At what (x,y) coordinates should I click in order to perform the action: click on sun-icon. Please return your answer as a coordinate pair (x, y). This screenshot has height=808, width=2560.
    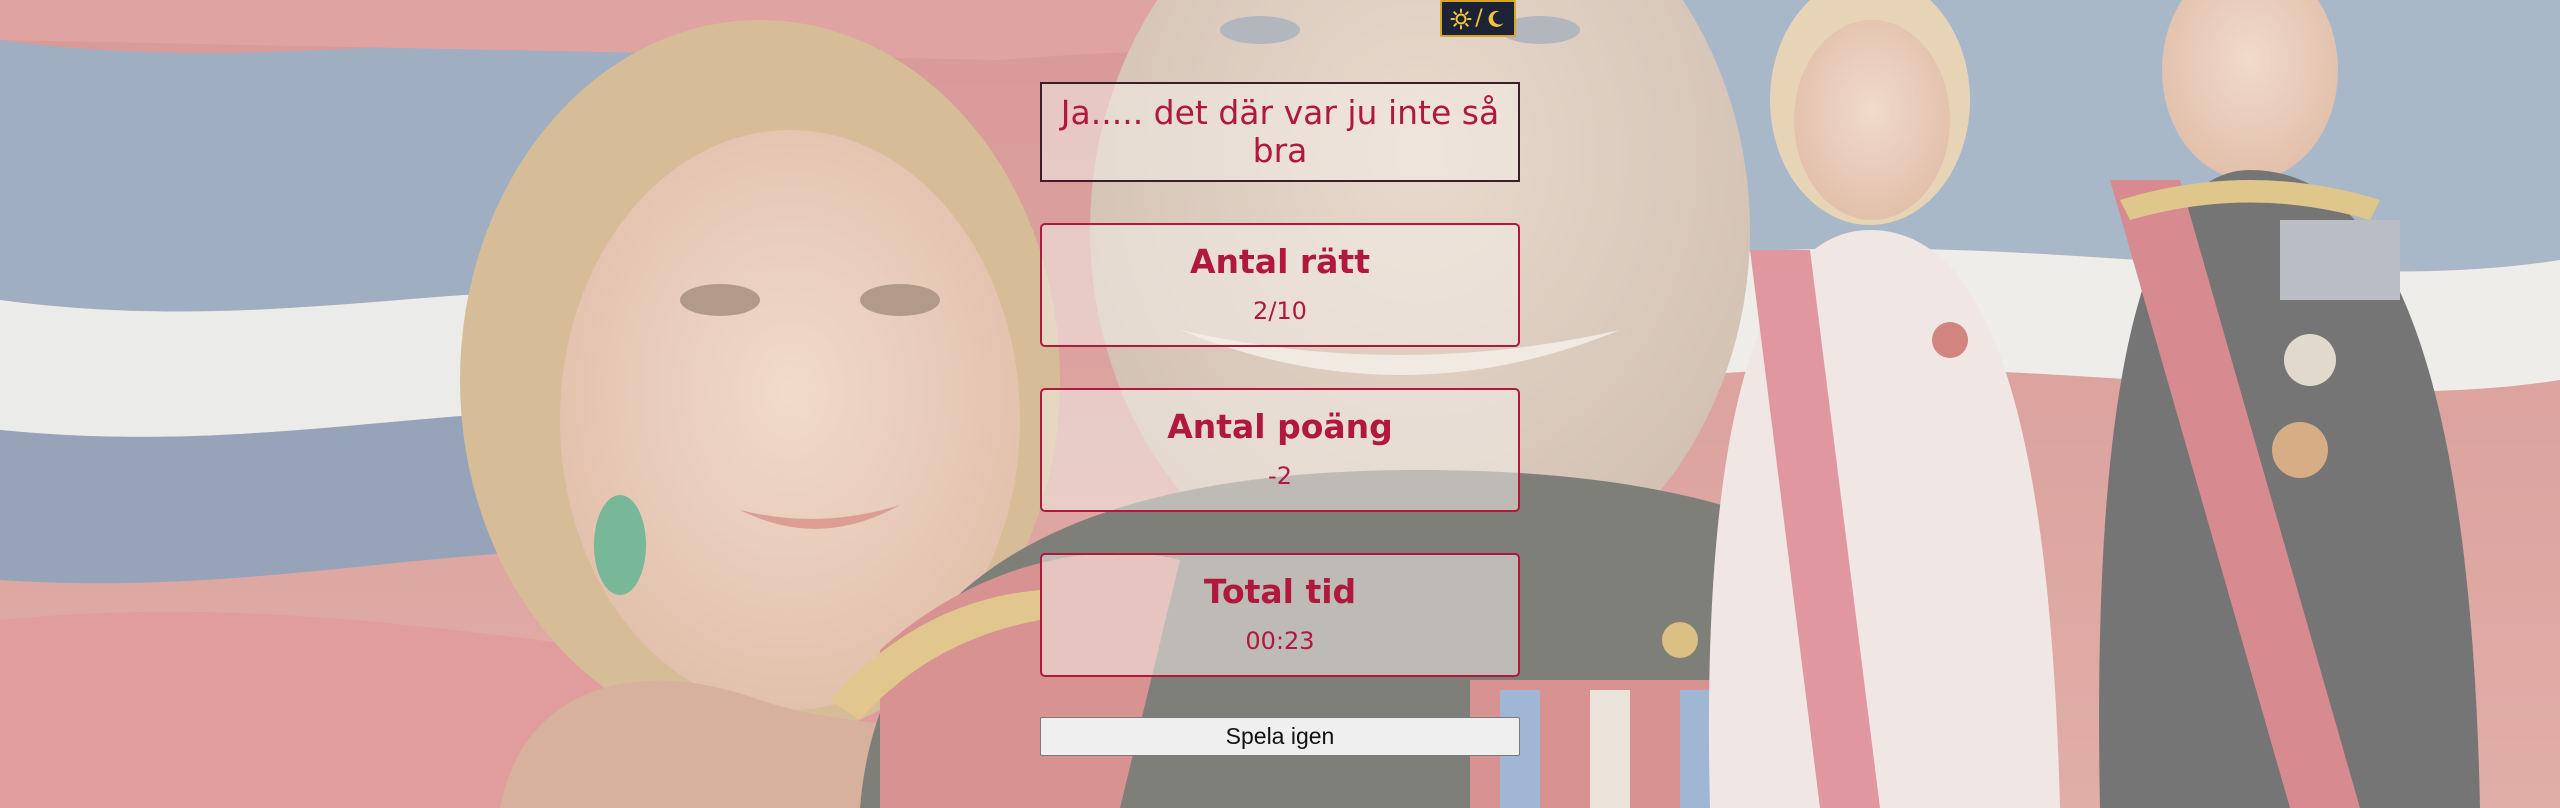
    Looking at the image, I should click on (1461, 18).